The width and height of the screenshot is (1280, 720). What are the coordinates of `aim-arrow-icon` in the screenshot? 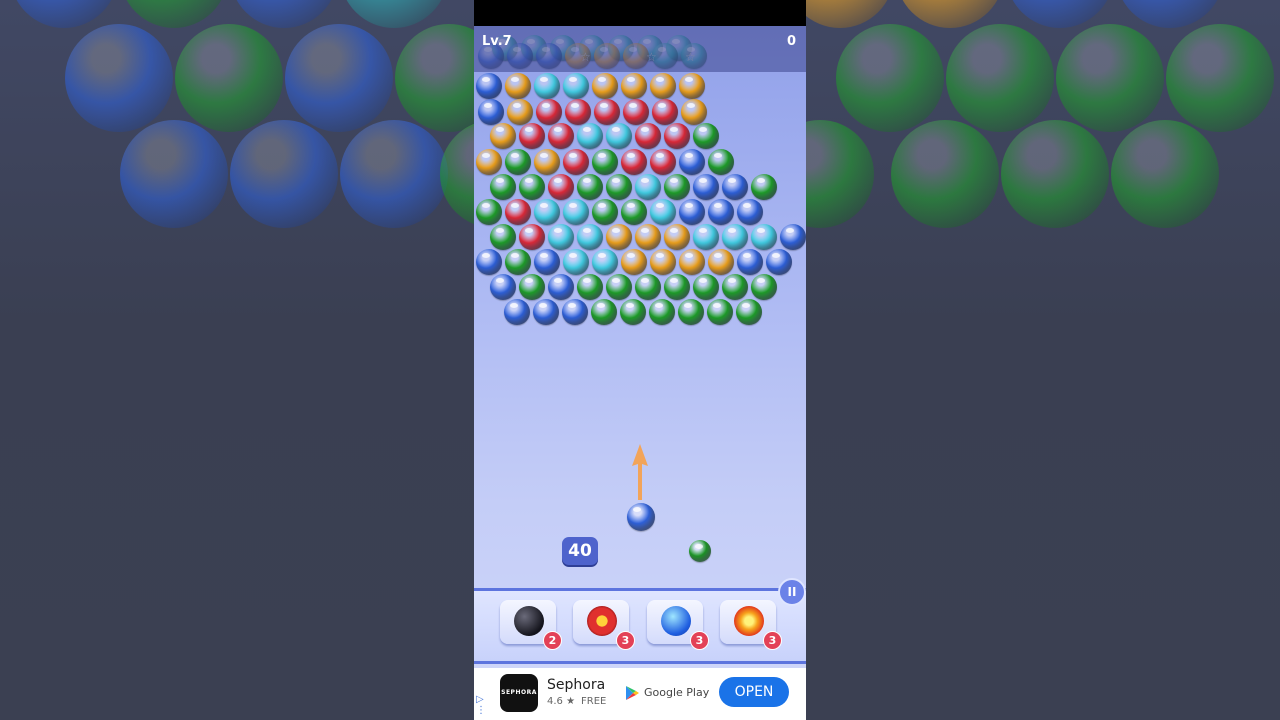 It's located at (640, 472).